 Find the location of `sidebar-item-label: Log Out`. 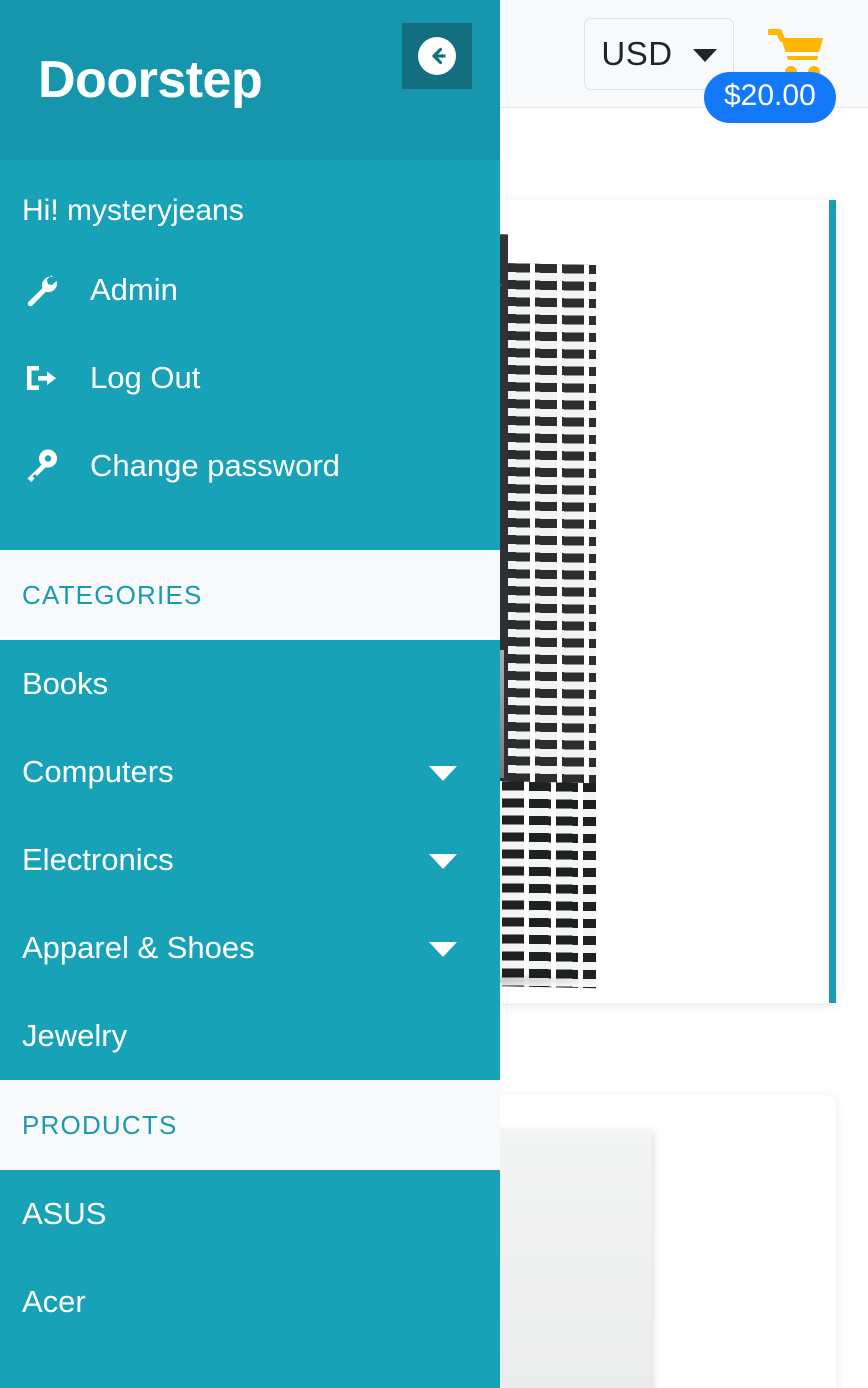

sidebar-item-label: Log Out is located at coordinates (145, 377).